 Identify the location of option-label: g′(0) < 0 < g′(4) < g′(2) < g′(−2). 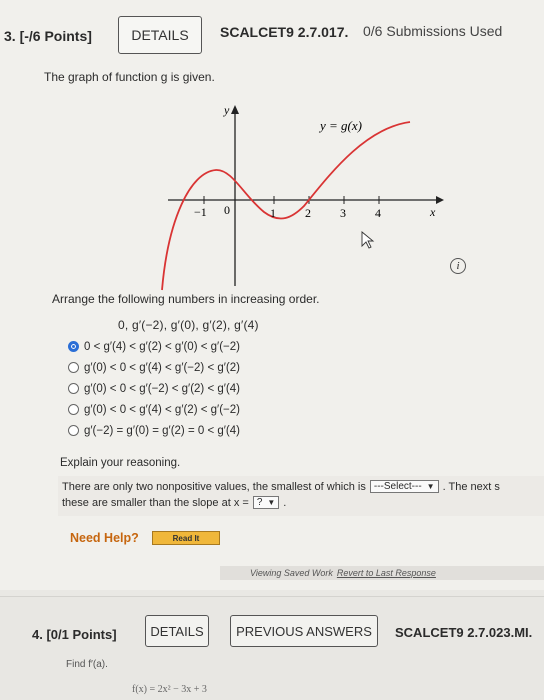
(162, 409).